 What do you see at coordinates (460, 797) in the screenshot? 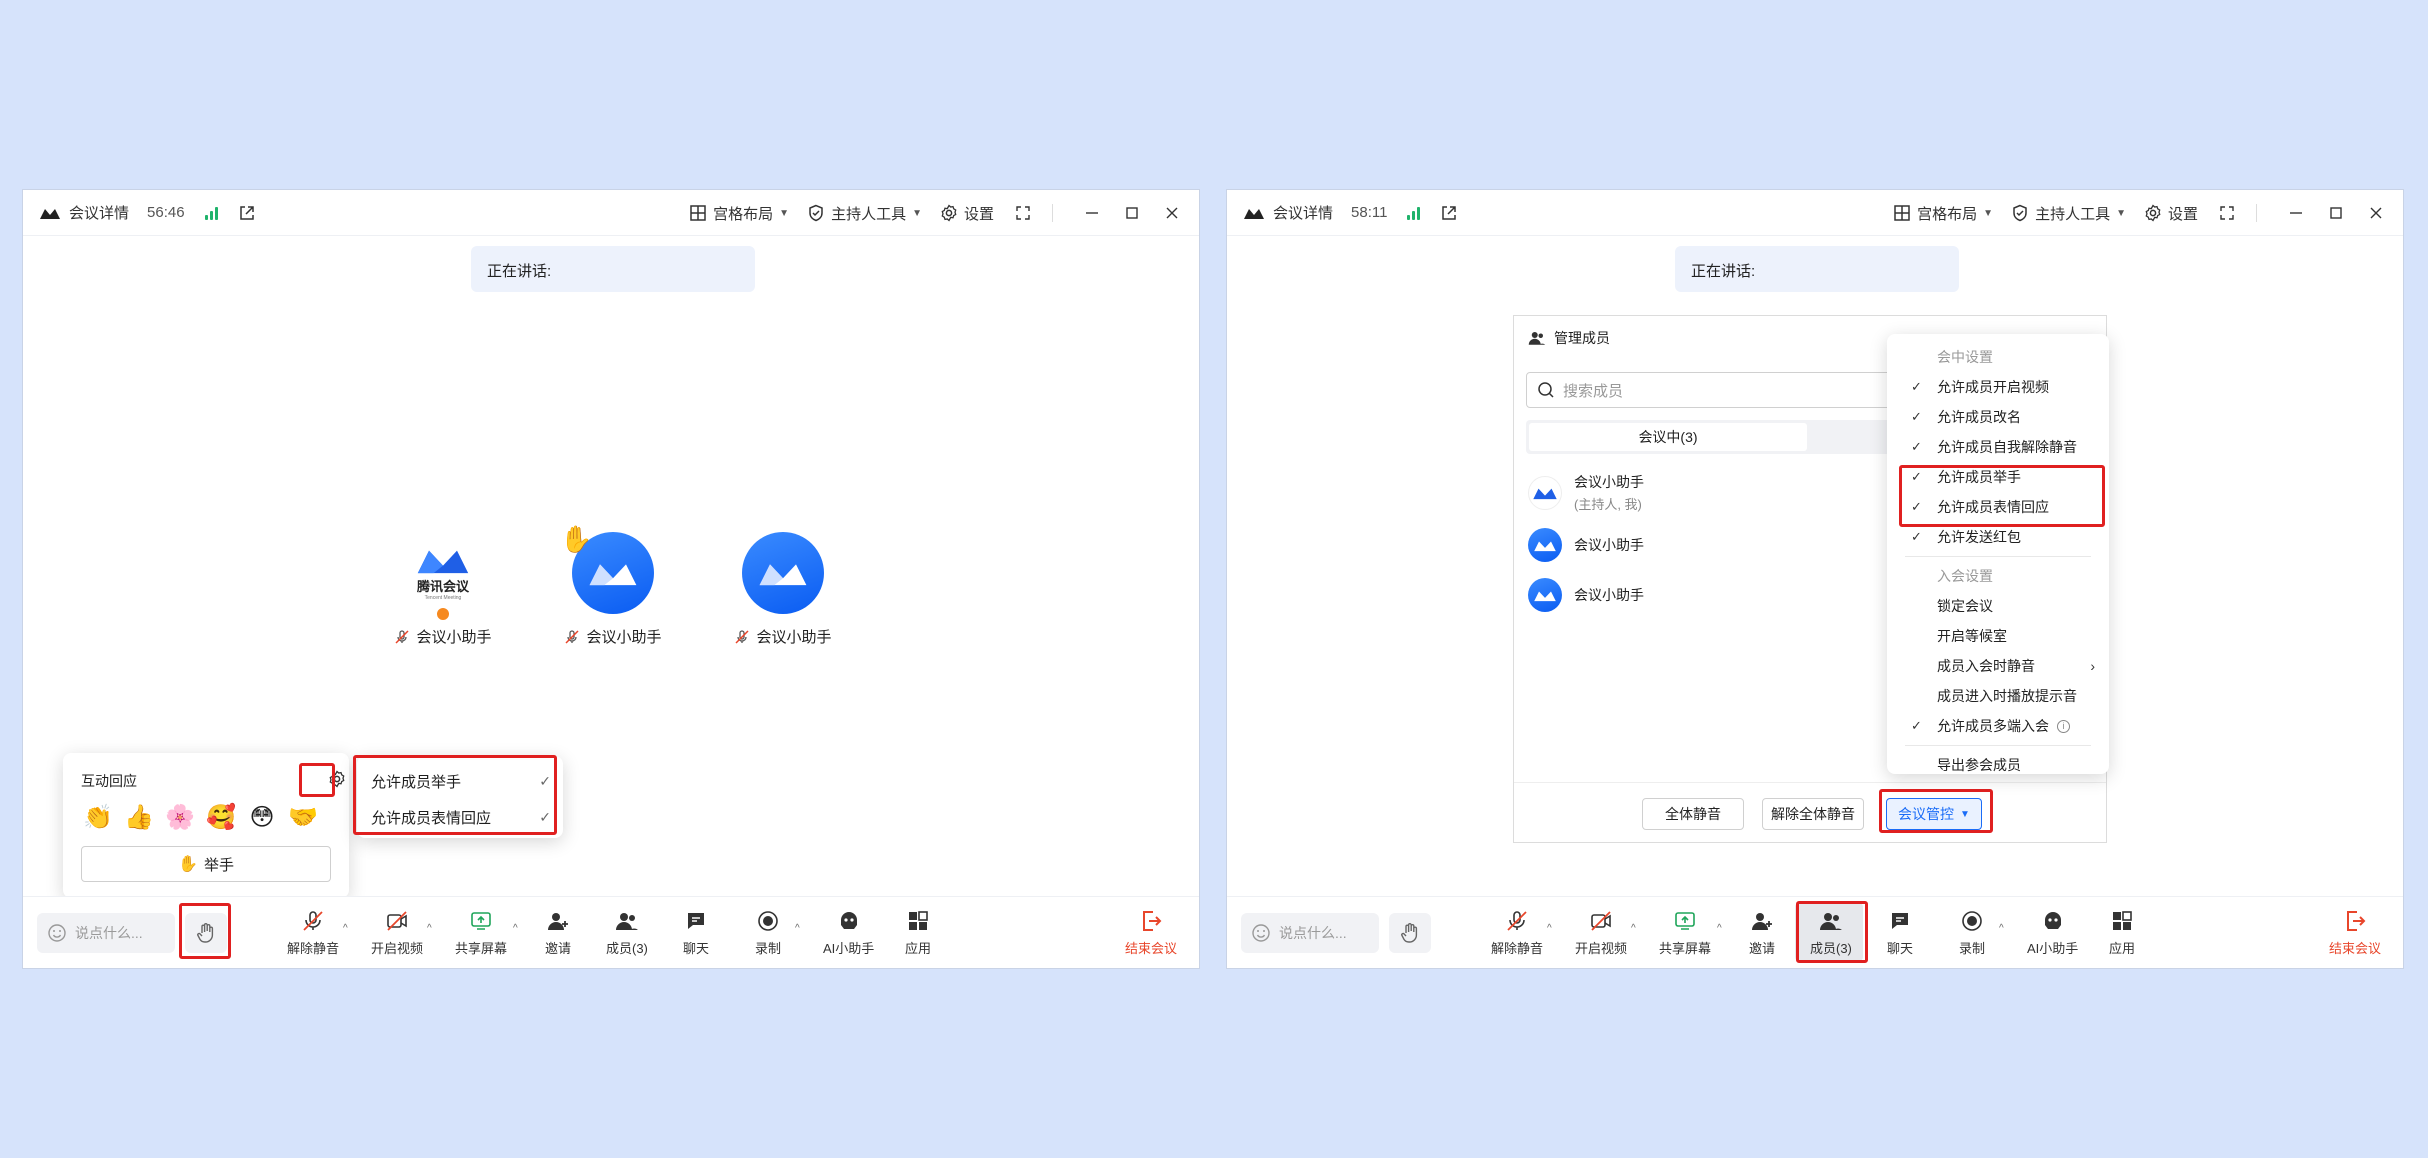
I see `reaction-settings-menu: 允许成员举手 ✓ 允许成员表情回应 ✓` at bounding box center [460, 797].